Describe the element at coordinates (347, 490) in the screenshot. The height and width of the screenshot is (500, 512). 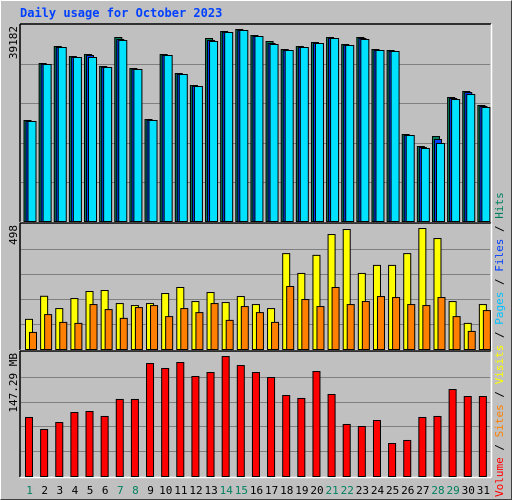
I see `day-label: 22` at that location.